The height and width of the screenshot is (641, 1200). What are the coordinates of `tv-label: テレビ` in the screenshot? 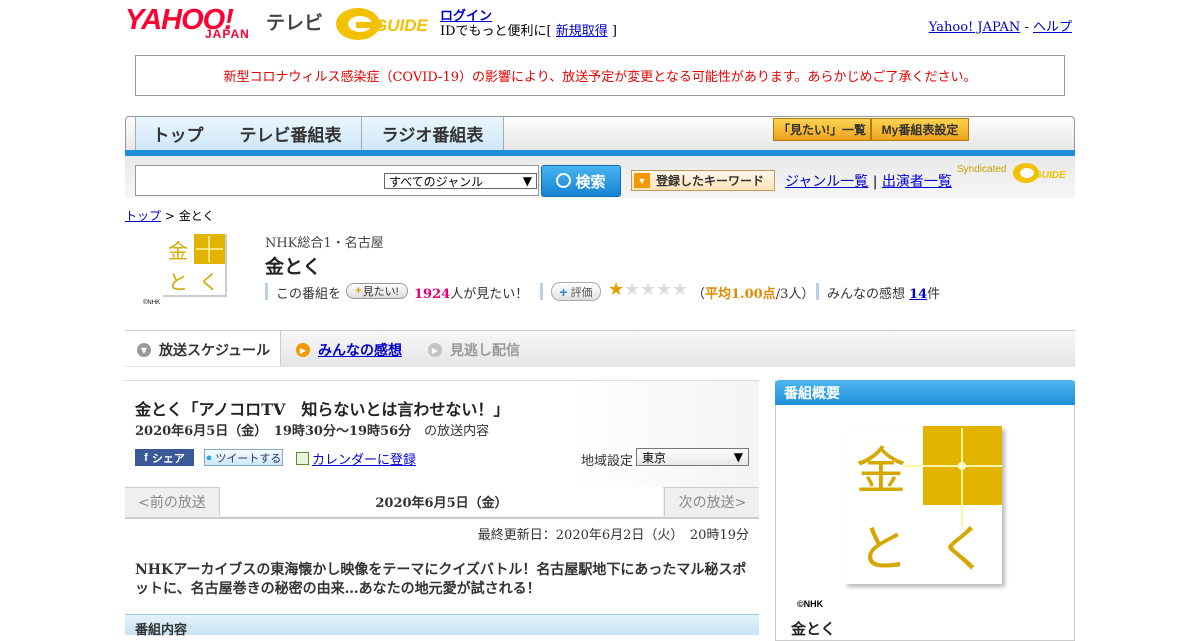 It's located at (295, 23).